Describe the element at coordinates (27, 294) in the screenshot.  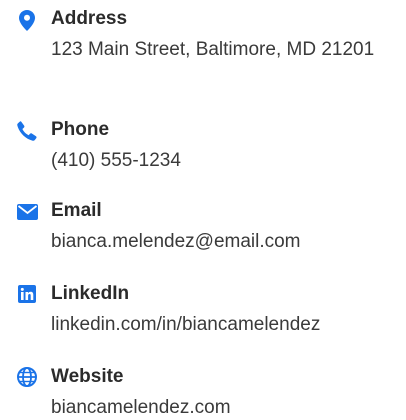
I see `linkedin-icon` at that location.